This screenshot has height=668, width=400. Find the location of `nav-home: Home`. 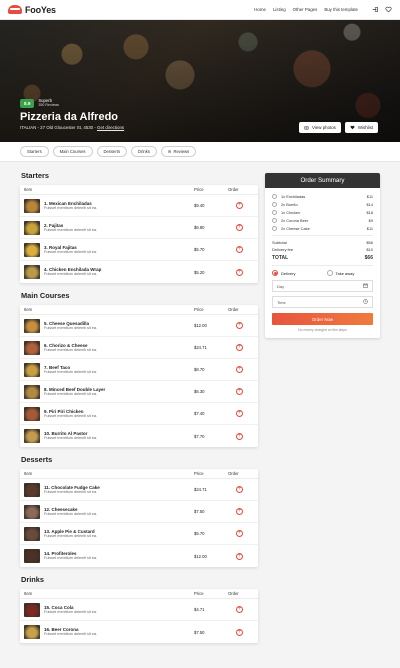

nav-home: Home is located at coordinates (260, 9).